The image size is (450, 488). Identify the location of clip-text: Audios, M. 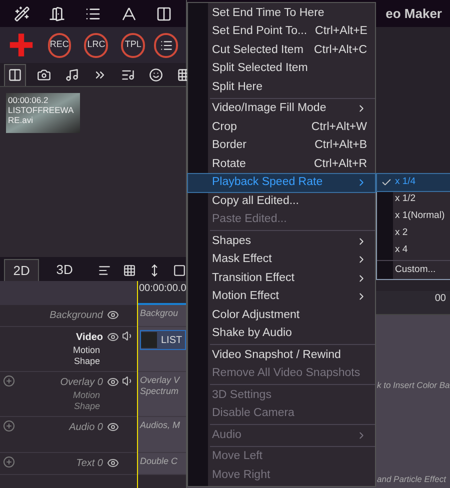
(161, 425).